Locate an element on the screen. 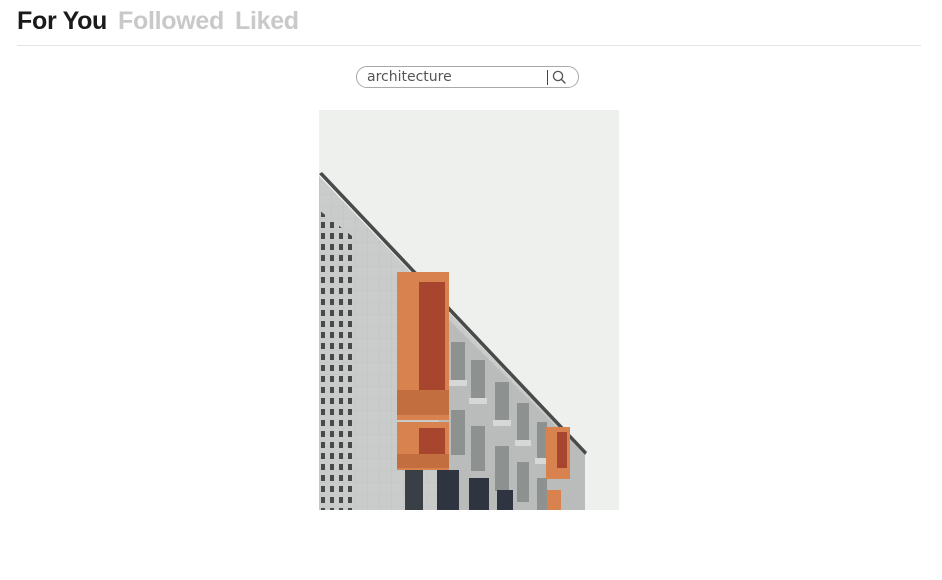 This screenshot has width=942, height=580. search-bar is located at coordinates (467, 77).